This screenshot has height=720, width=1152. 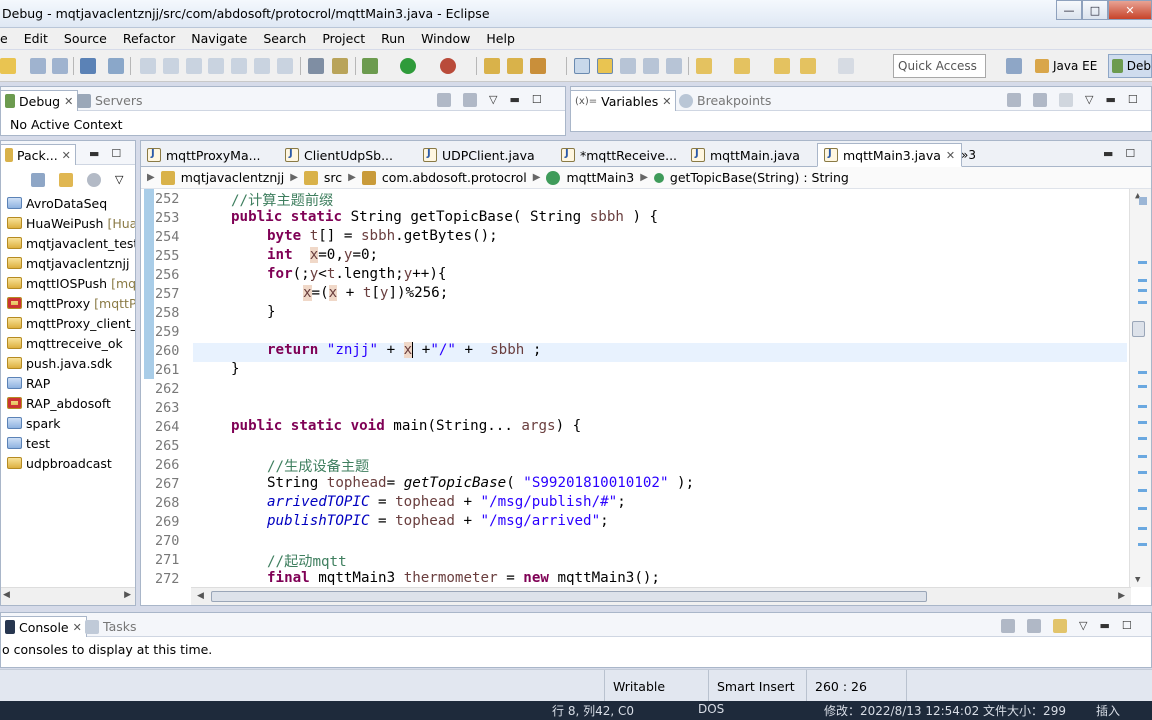 What do you see at coordinates (1138, 329) in the screenshot?
I see `scrollbar-thumb` at bounding box center [1138, 329].